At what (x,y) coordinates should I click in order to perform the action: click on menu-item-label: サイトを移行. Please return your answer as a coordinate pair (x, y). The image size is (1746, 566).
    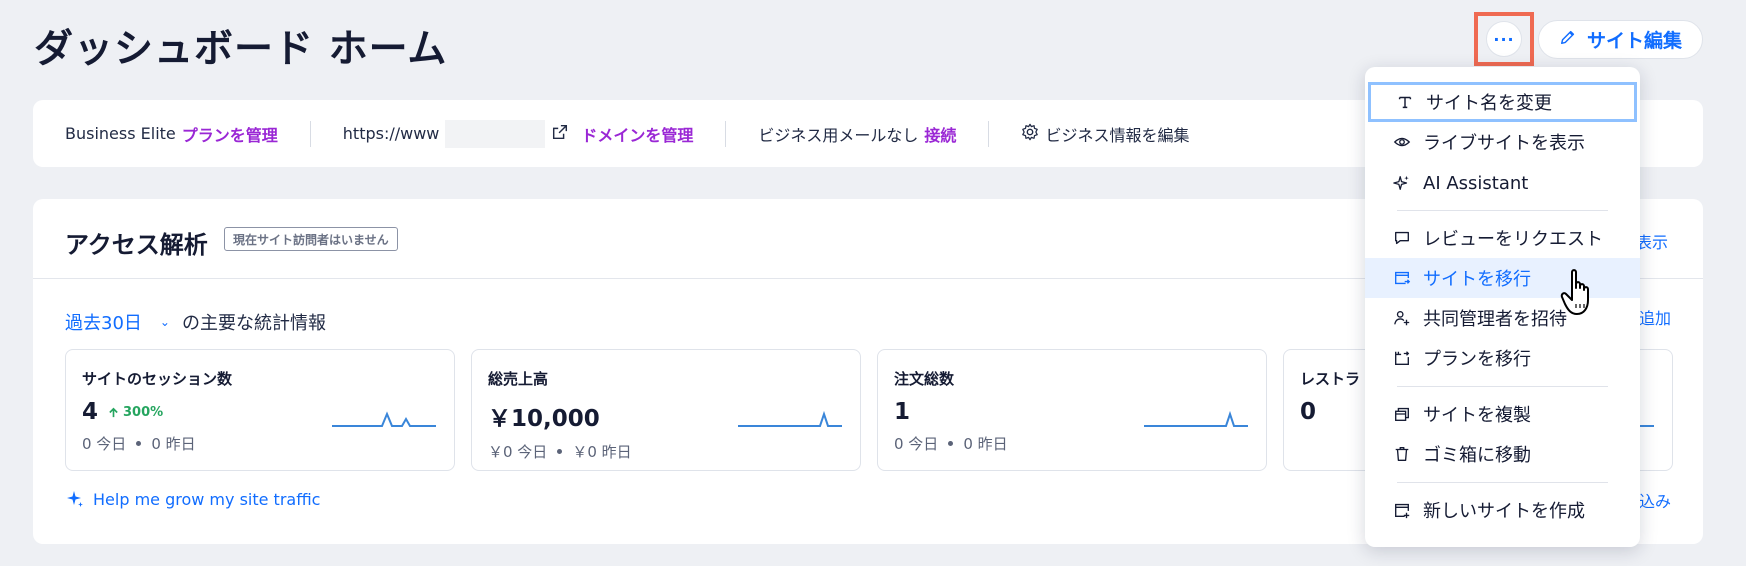
    Looking at the image, I should click on (1477, 279).